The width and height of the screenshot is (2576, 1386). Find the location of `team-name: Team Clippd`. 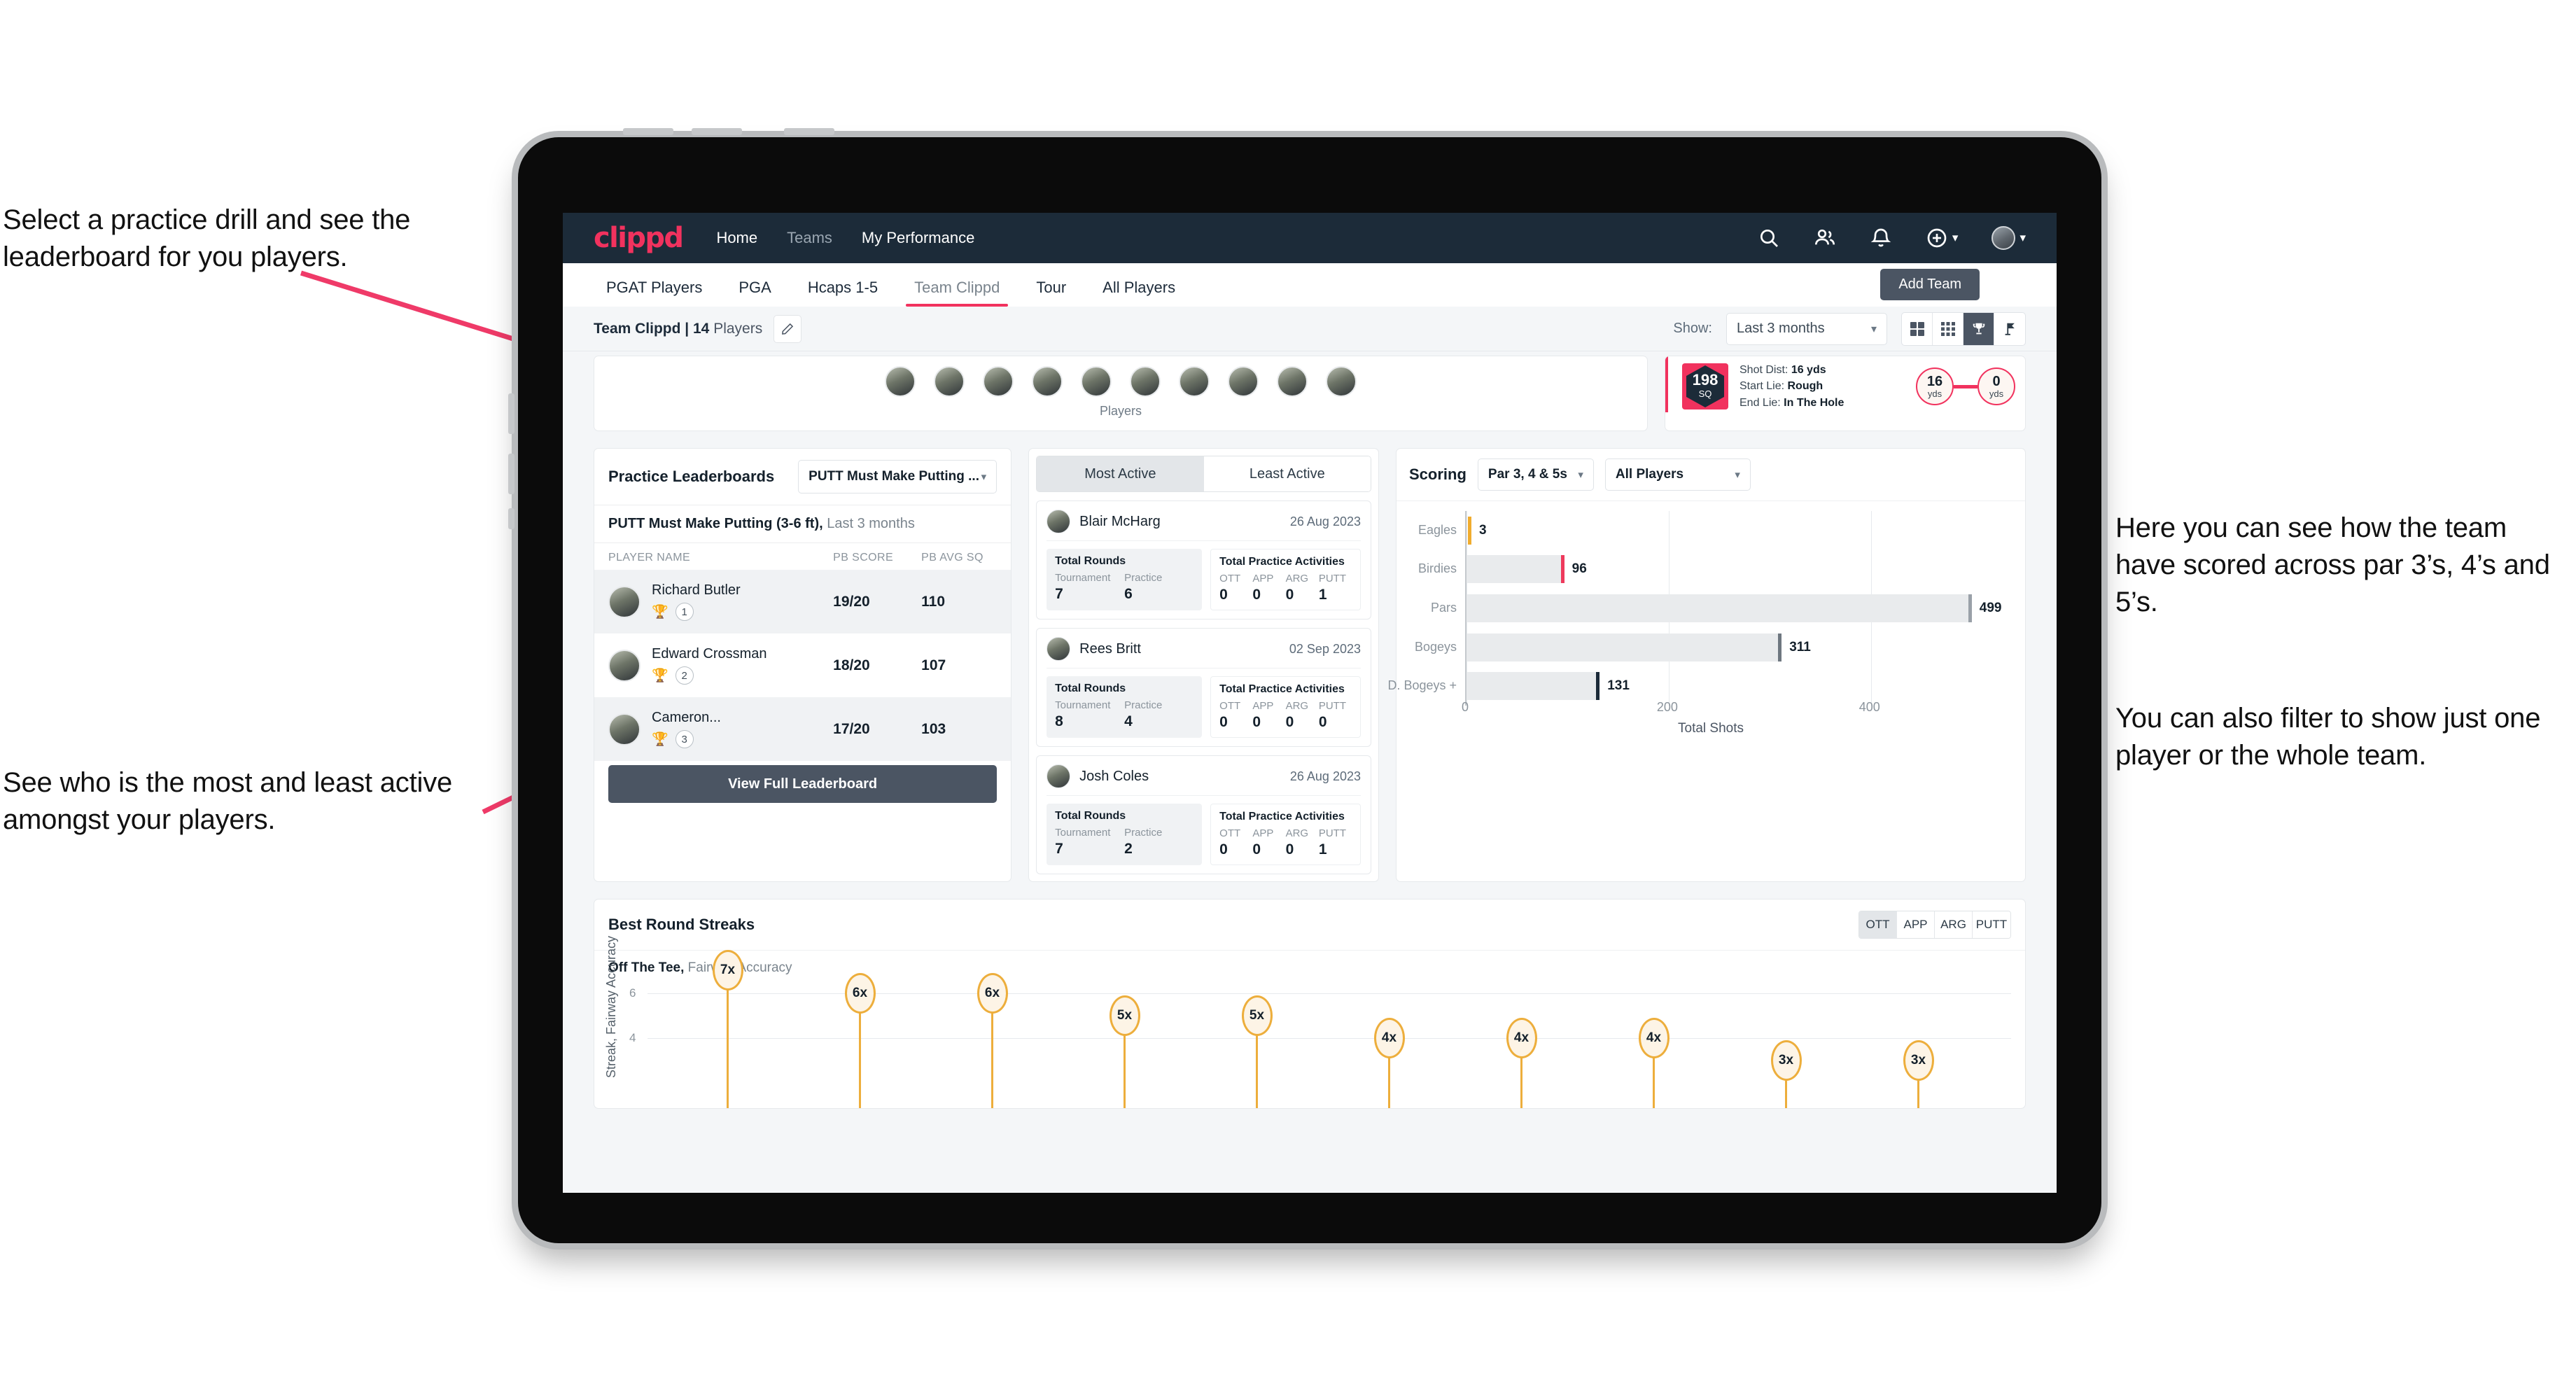

team-name: Team Clippd is located at coordinates (637, 328).